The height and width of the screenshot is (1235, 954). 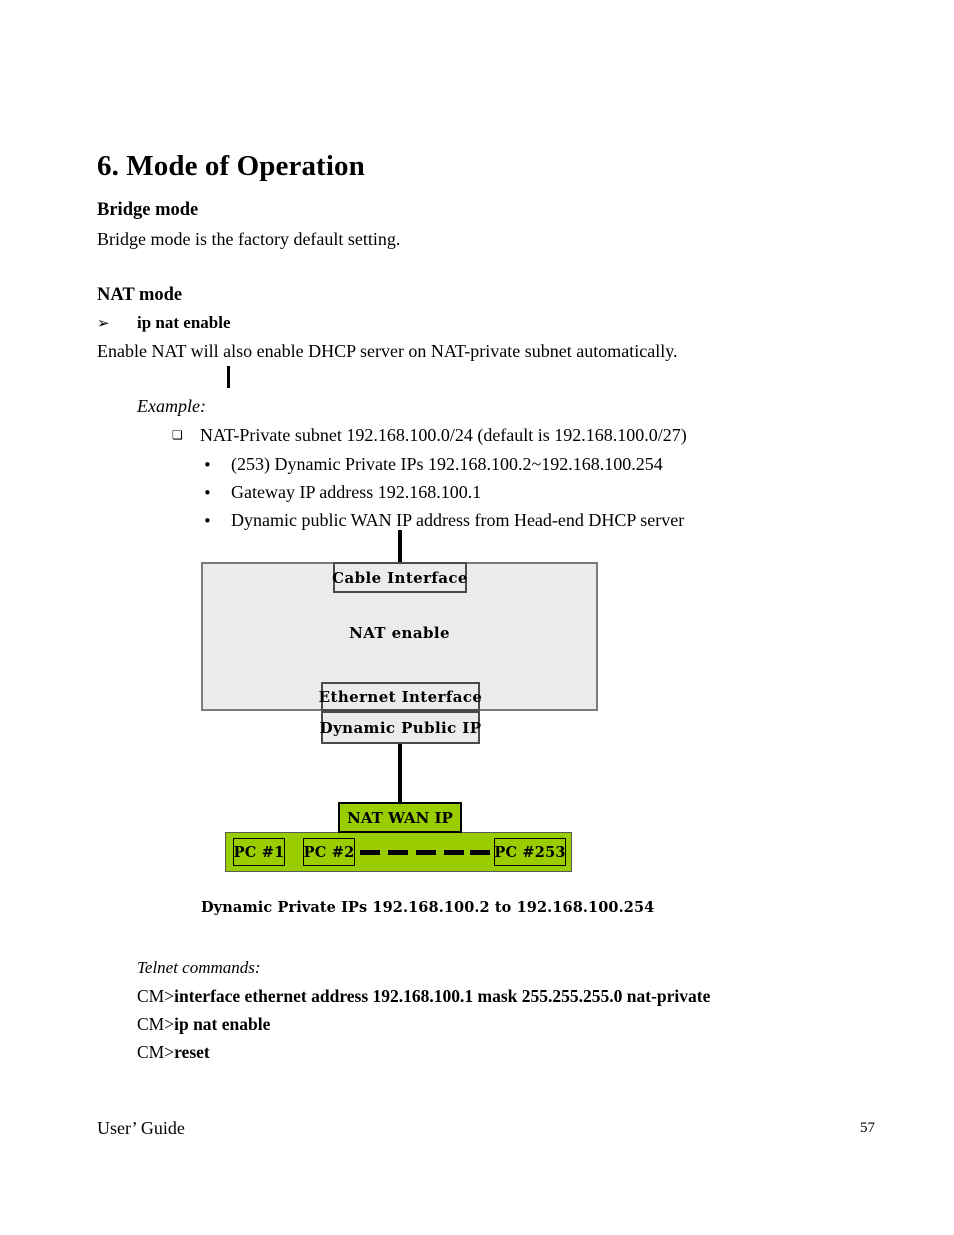 I want to click on section-heading-bridge-mode: Bridge mode, so click(x=148, y=210).